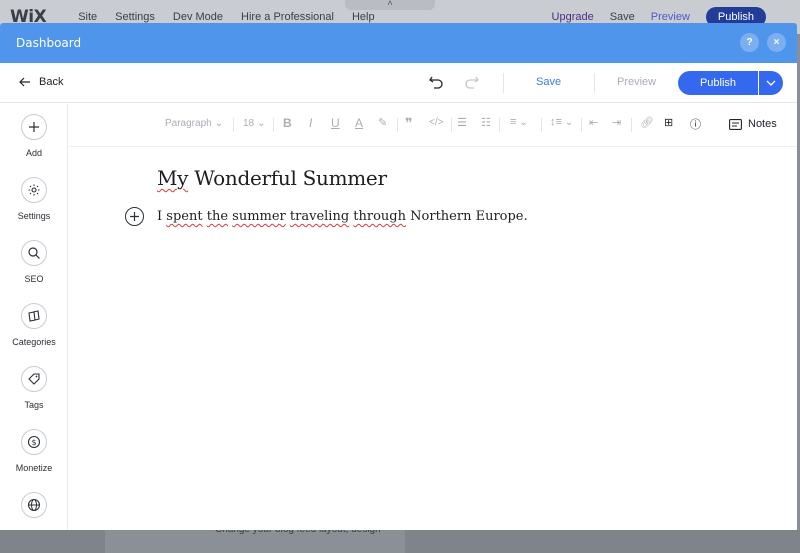 Image resolution: width=800 pixels, height=553 pixels. Describe the element at coordinates (24, 82) in the screenshot. I see `arrow-left-icon` at that location.